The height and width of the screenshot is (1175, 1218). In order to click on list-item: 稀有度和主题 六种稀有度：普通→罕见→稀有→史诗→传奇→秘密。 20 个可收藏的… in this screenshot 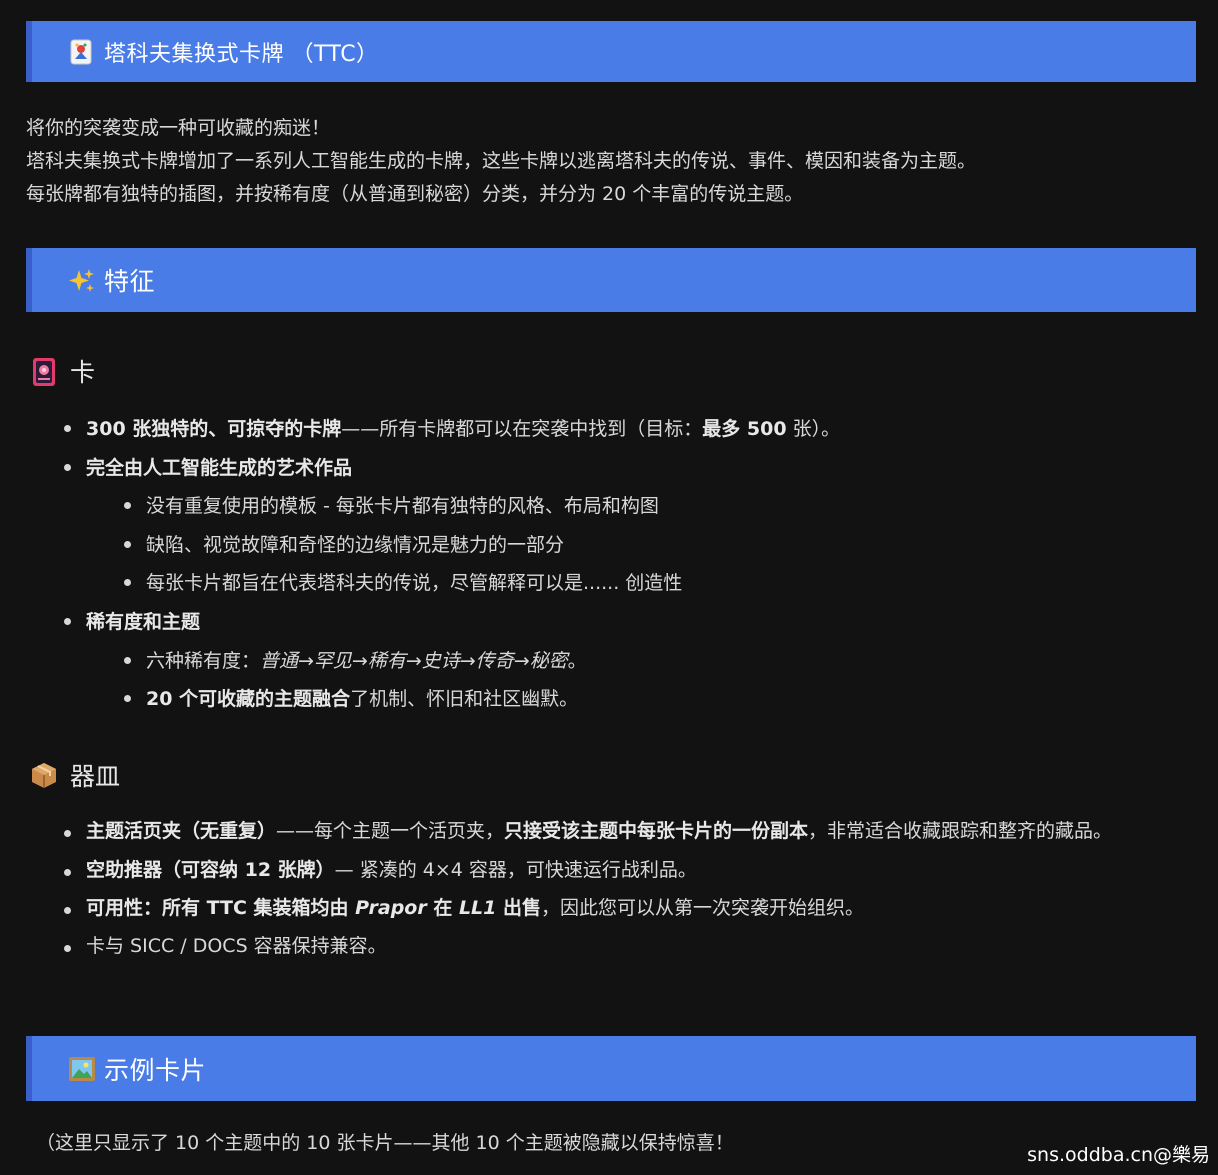, I will do `click(624, 661)`.